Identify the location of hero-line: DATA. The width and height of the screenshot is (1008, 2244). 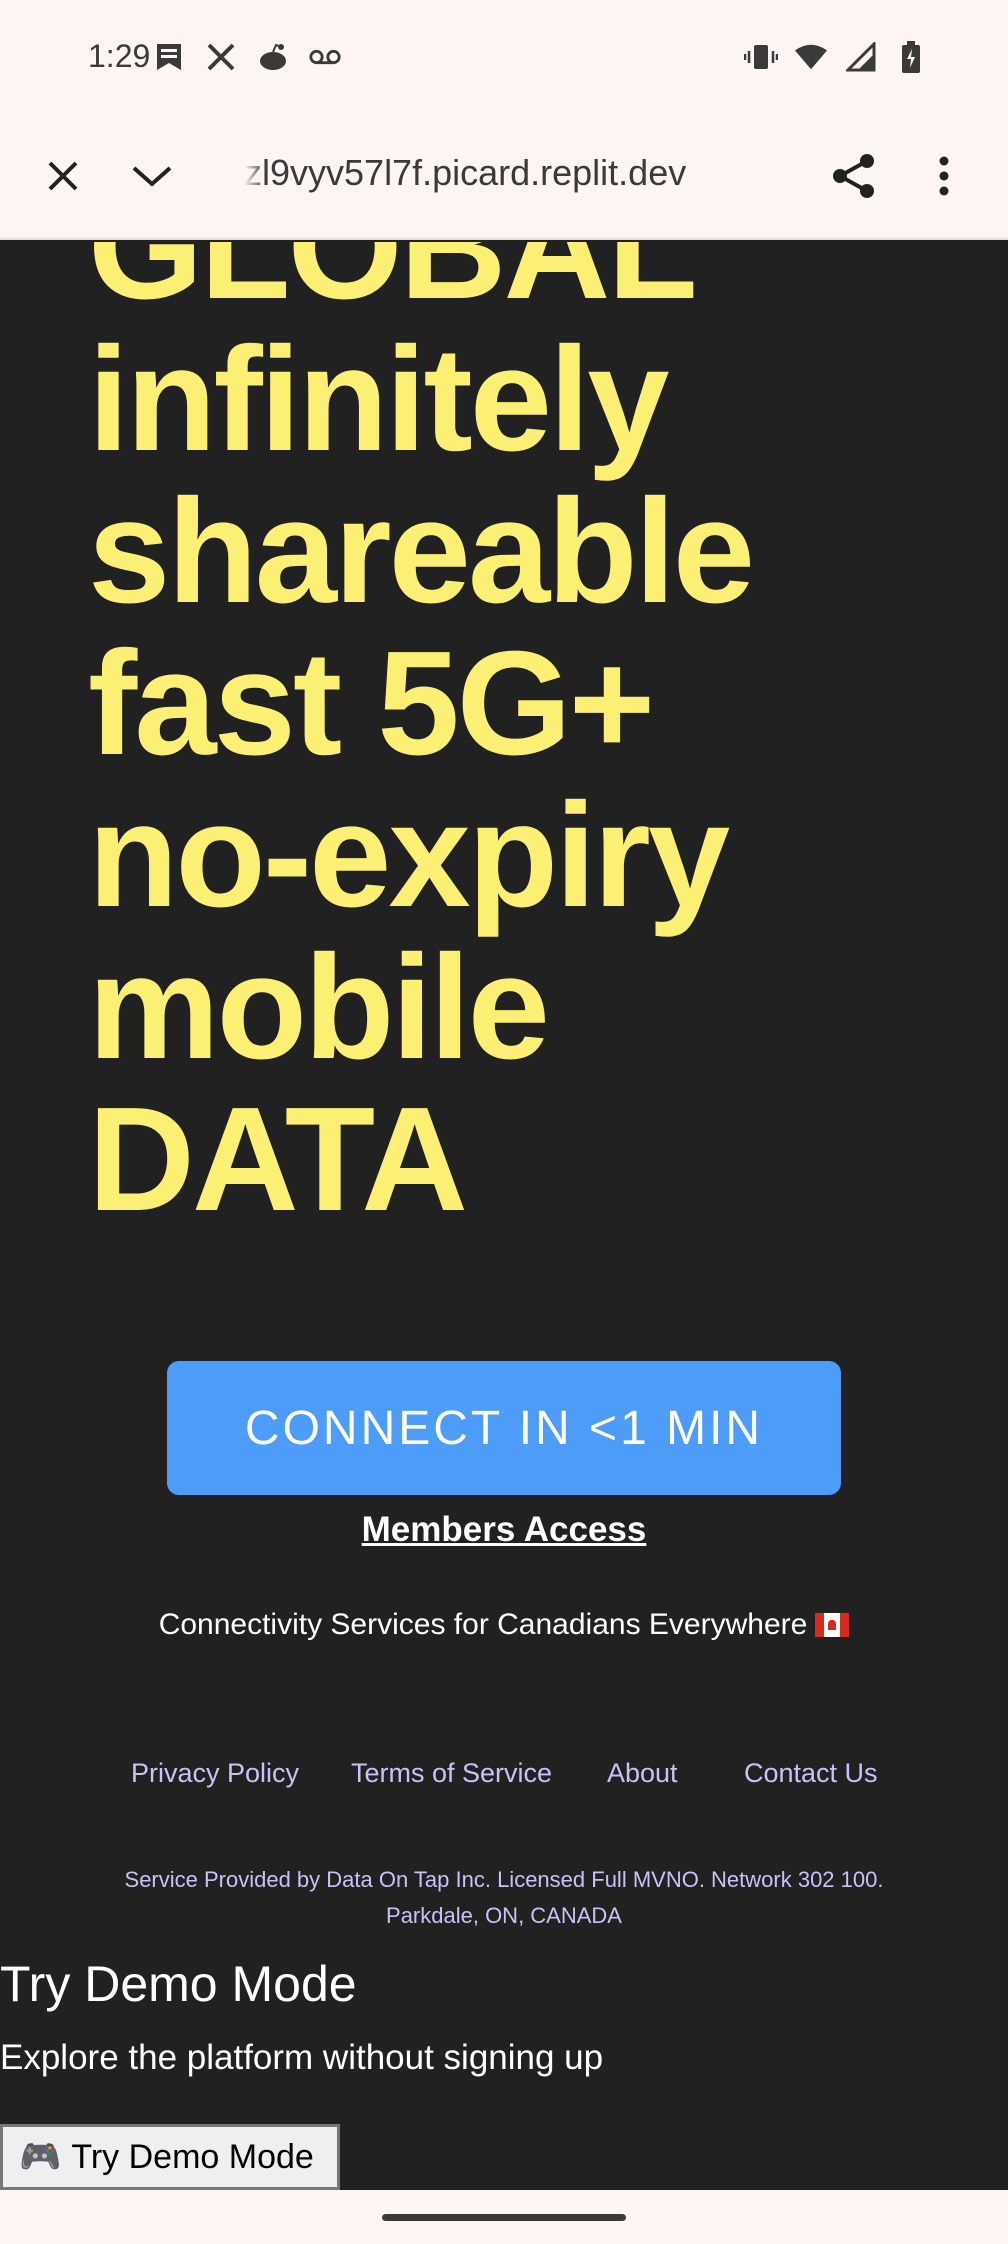
(278, 1159).